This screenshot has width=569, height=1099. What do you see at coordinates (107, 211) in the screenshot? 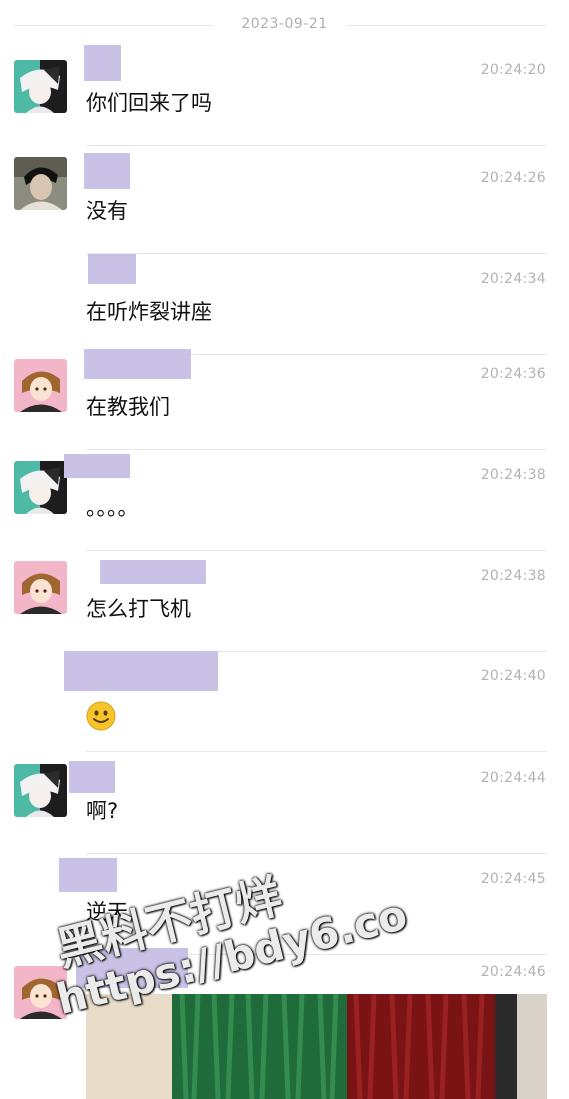
I see `message-text: 没有` at bounding box center [107, 211].